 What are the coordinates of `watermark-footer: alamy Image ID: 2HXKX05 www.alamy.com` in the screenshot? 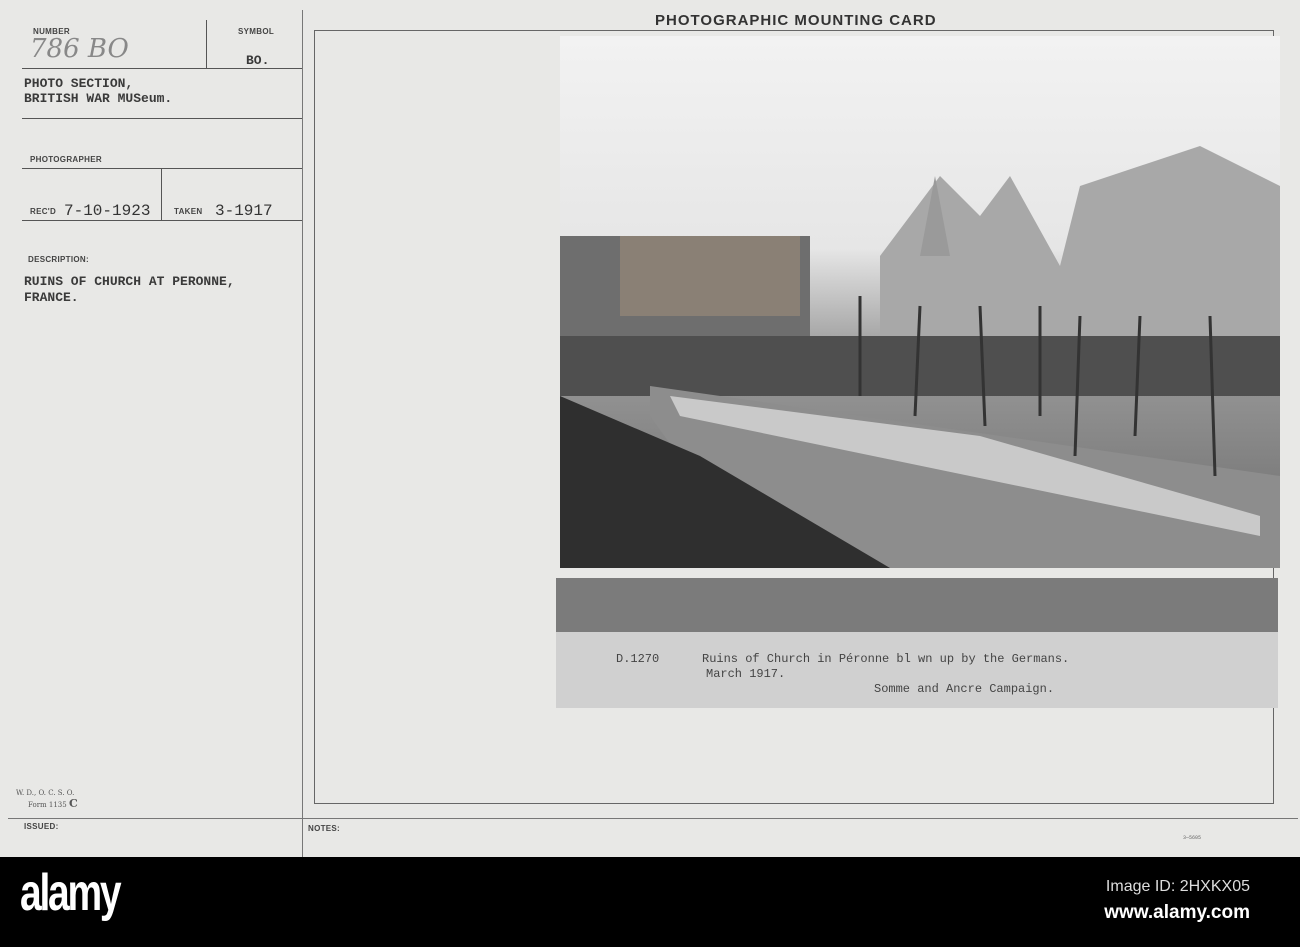 It's located at (650, 902).